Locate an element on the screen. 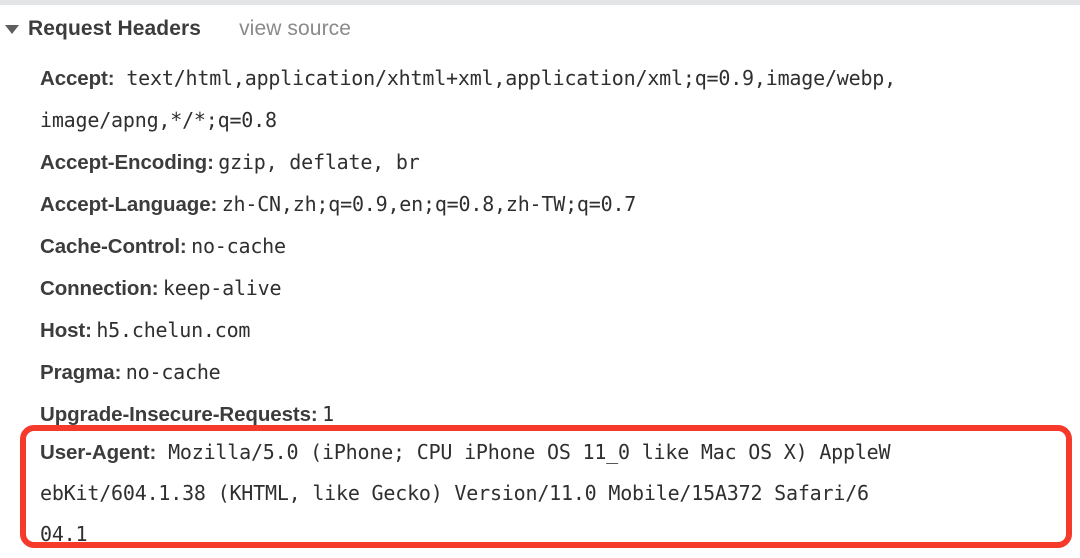  header-name-accept-encoding: Accept-Encoding: is located at coordinates (127, 162).